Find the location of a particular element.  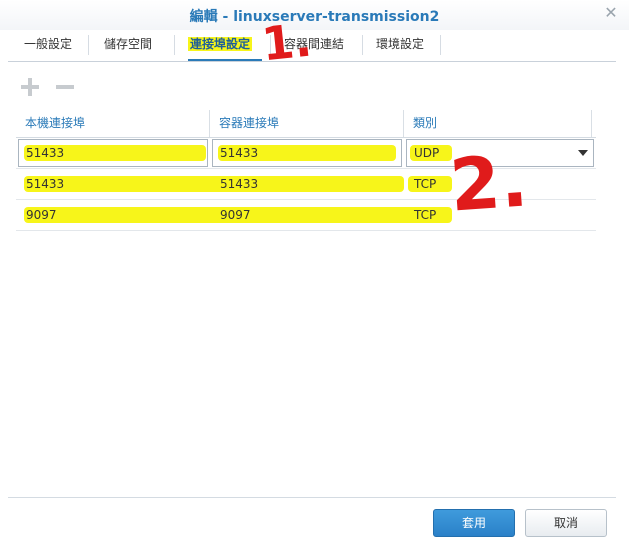

tab-label: 環境設定 is located at coordinates (400, 44).